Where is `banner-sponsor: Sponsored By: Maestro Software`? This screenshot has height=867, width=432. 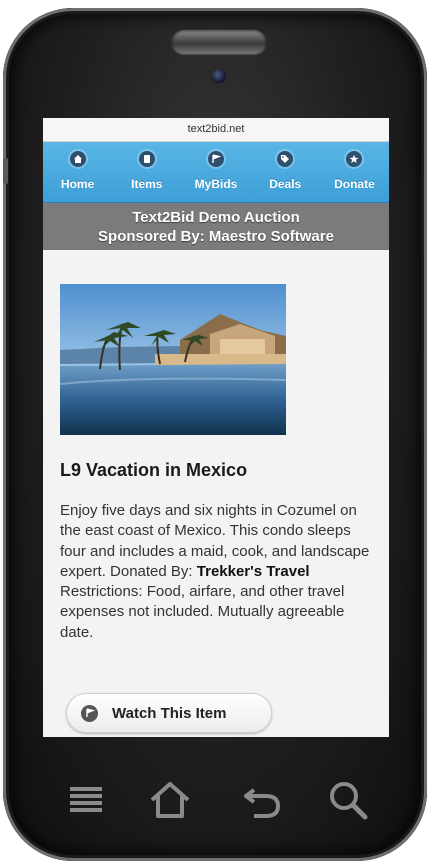
banner-sponsor: Sponsored By: Maestro Software is located at coordinates (216, 236).